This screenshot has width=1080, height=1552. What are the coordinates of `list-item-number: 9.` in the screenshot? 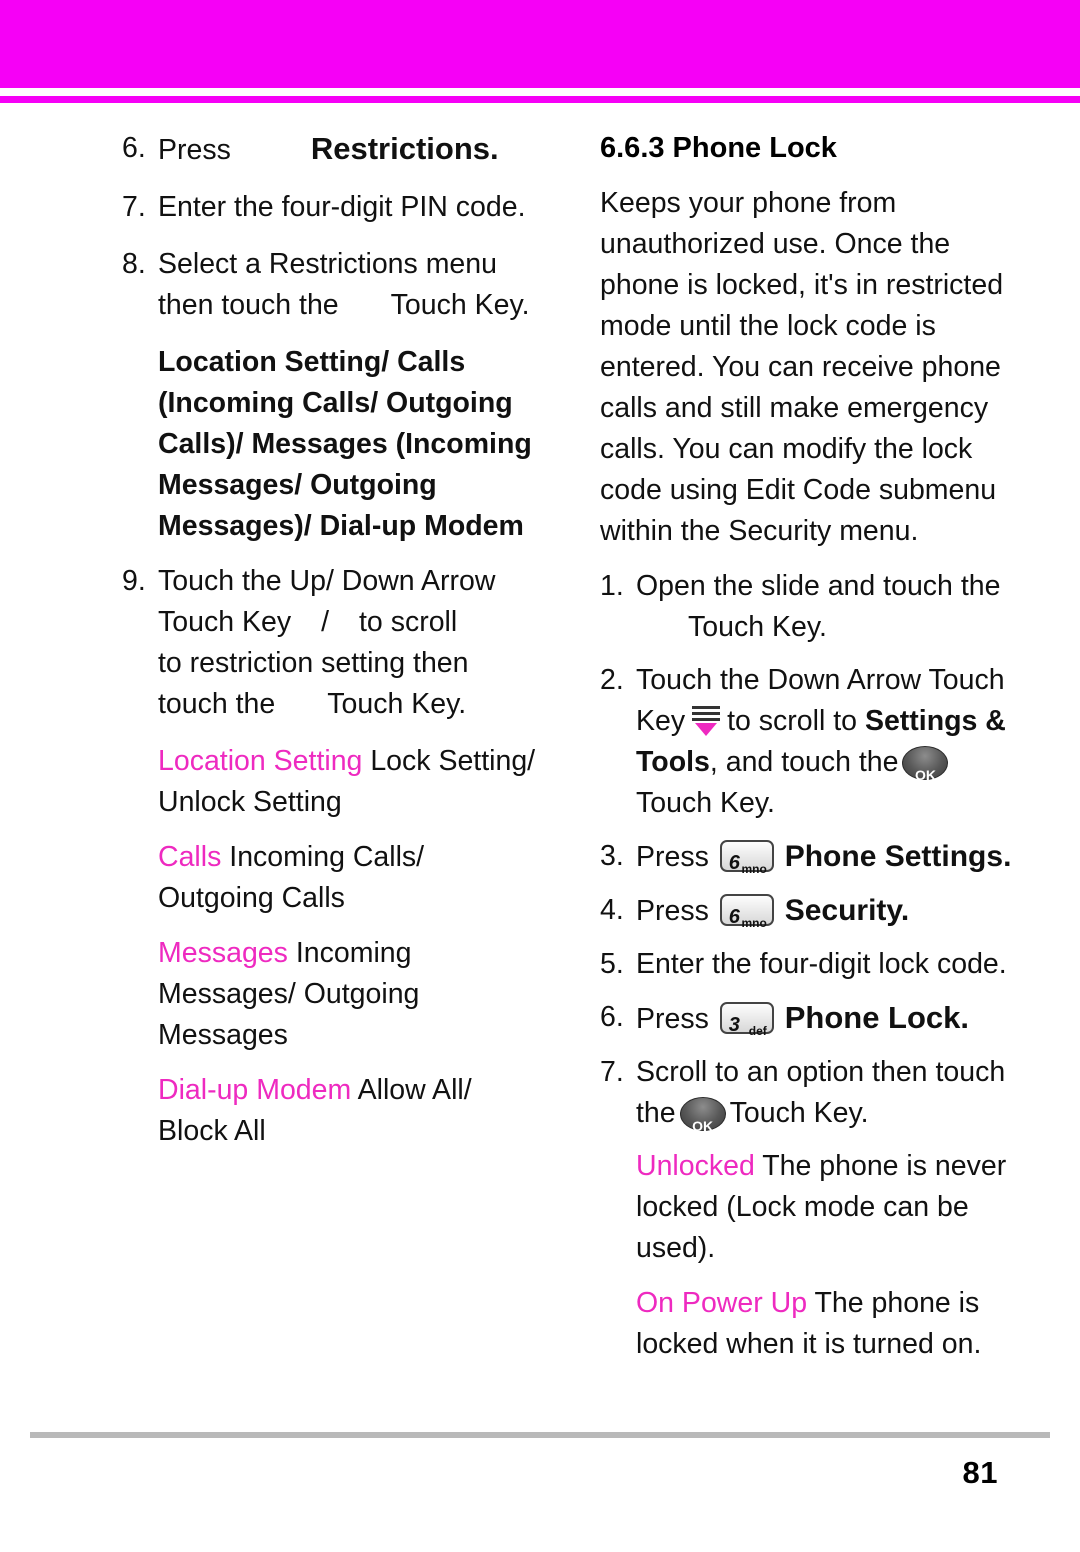 It's located at (134, 581).